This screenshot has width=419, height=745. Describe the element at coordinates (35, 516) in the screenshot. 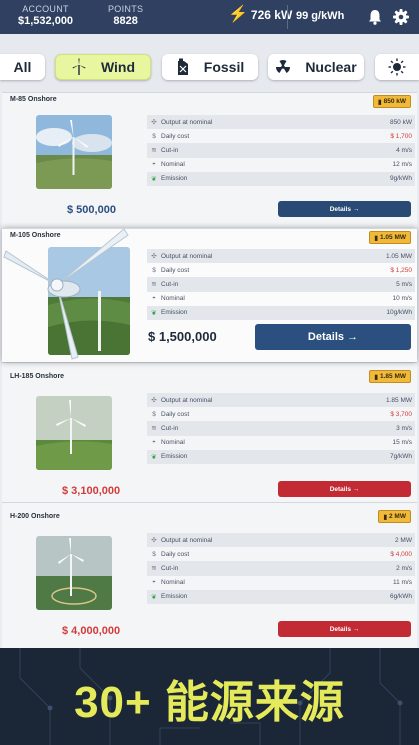

I see `generator-name: H-200 Onshore` at that location.